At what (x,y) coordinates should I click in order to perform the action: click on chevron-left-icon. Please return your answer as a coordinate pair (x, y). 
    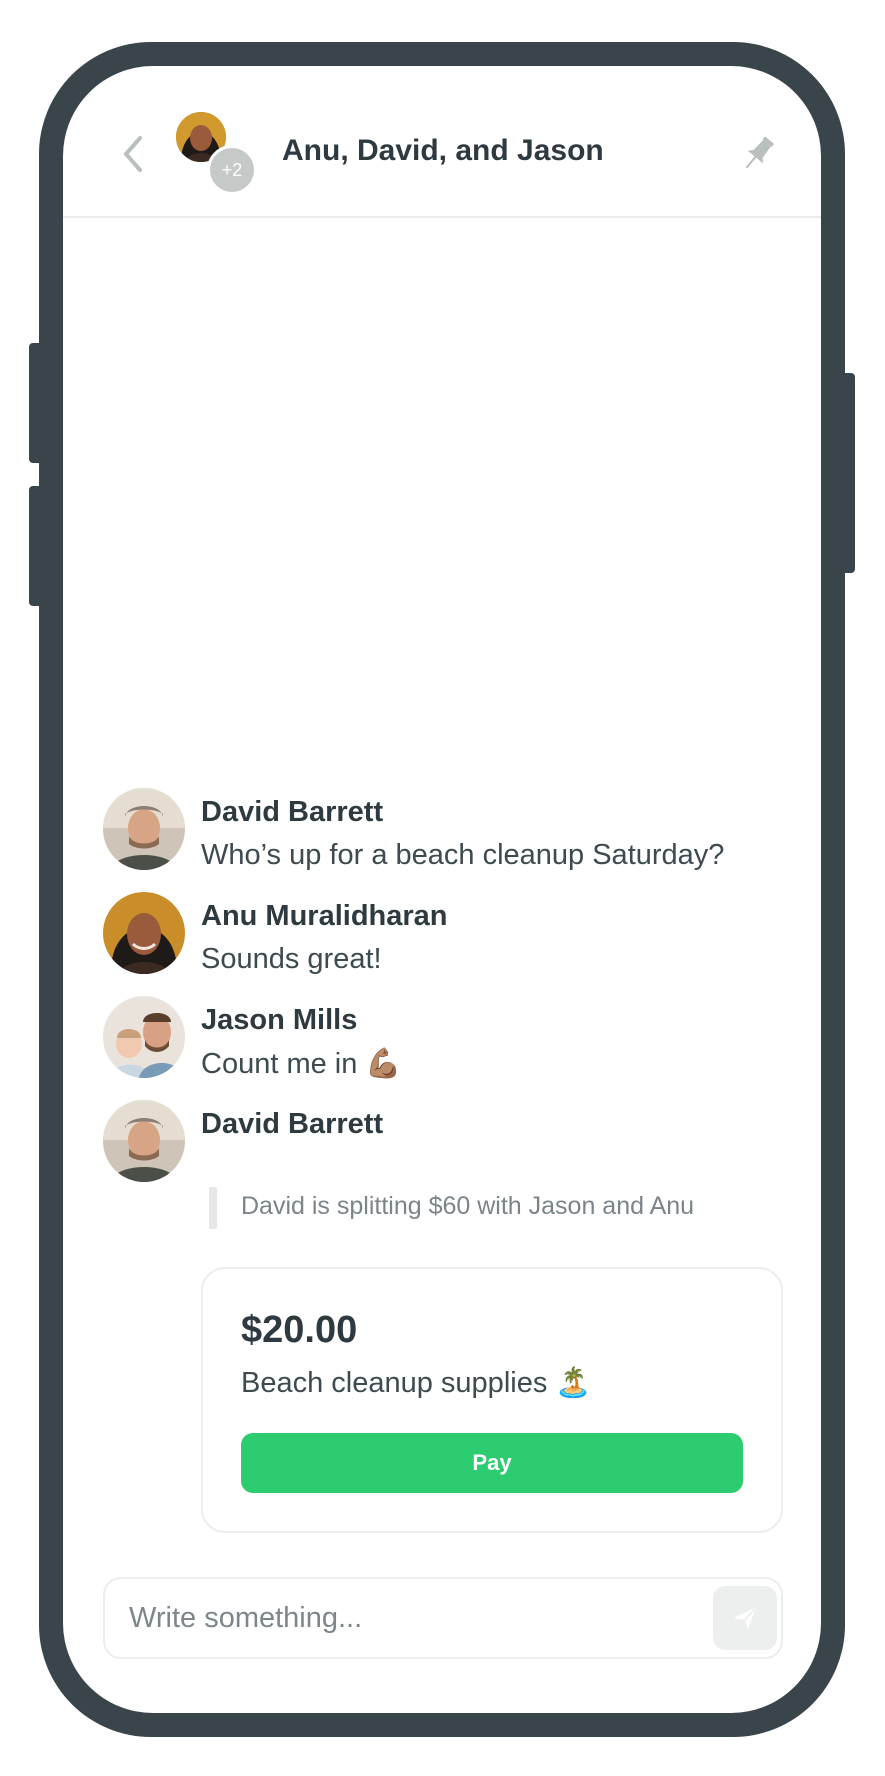
    Looking at the image, I should click on (133, 154).